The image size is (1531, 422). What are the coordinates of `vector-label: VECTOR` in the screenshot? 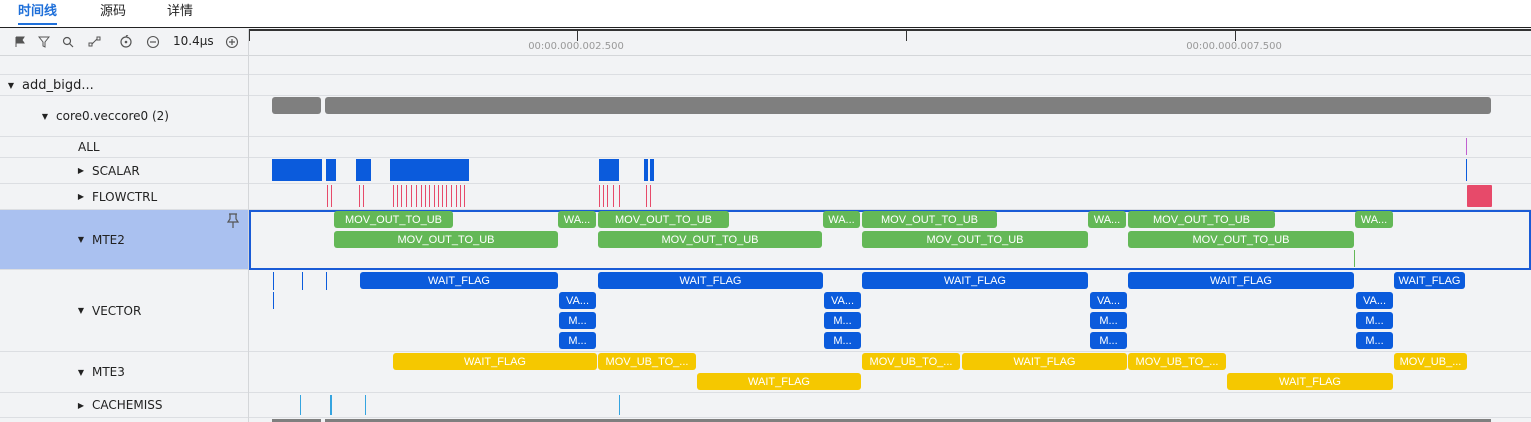 It's located at (117, 310).